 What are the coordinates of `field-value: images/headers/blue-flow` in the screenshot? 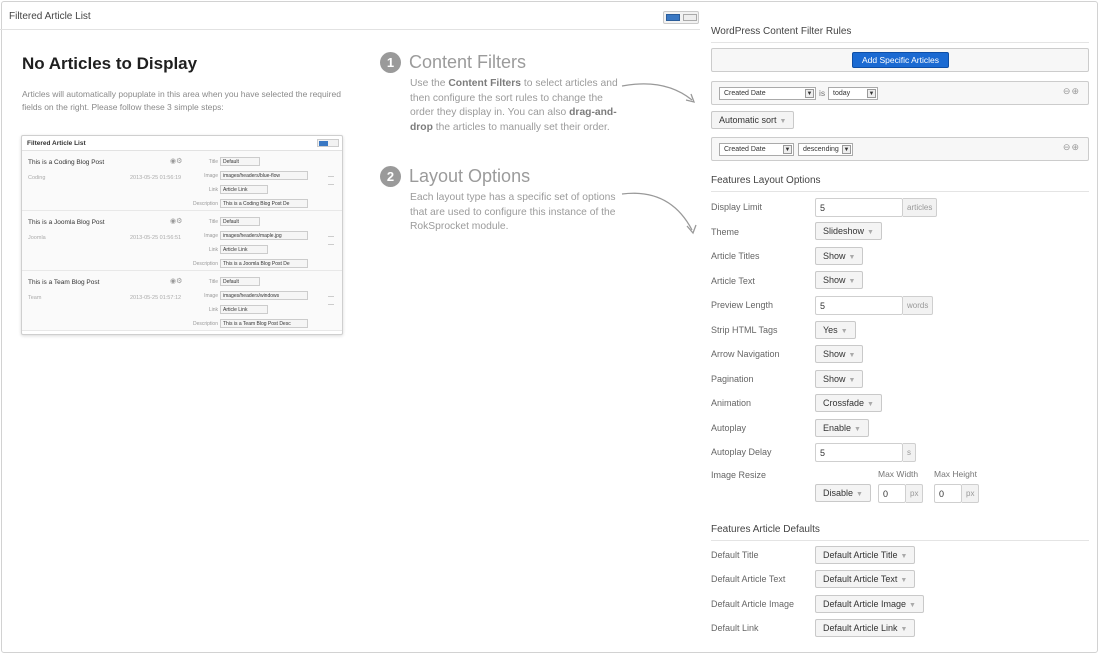 It's located at (264, 175).